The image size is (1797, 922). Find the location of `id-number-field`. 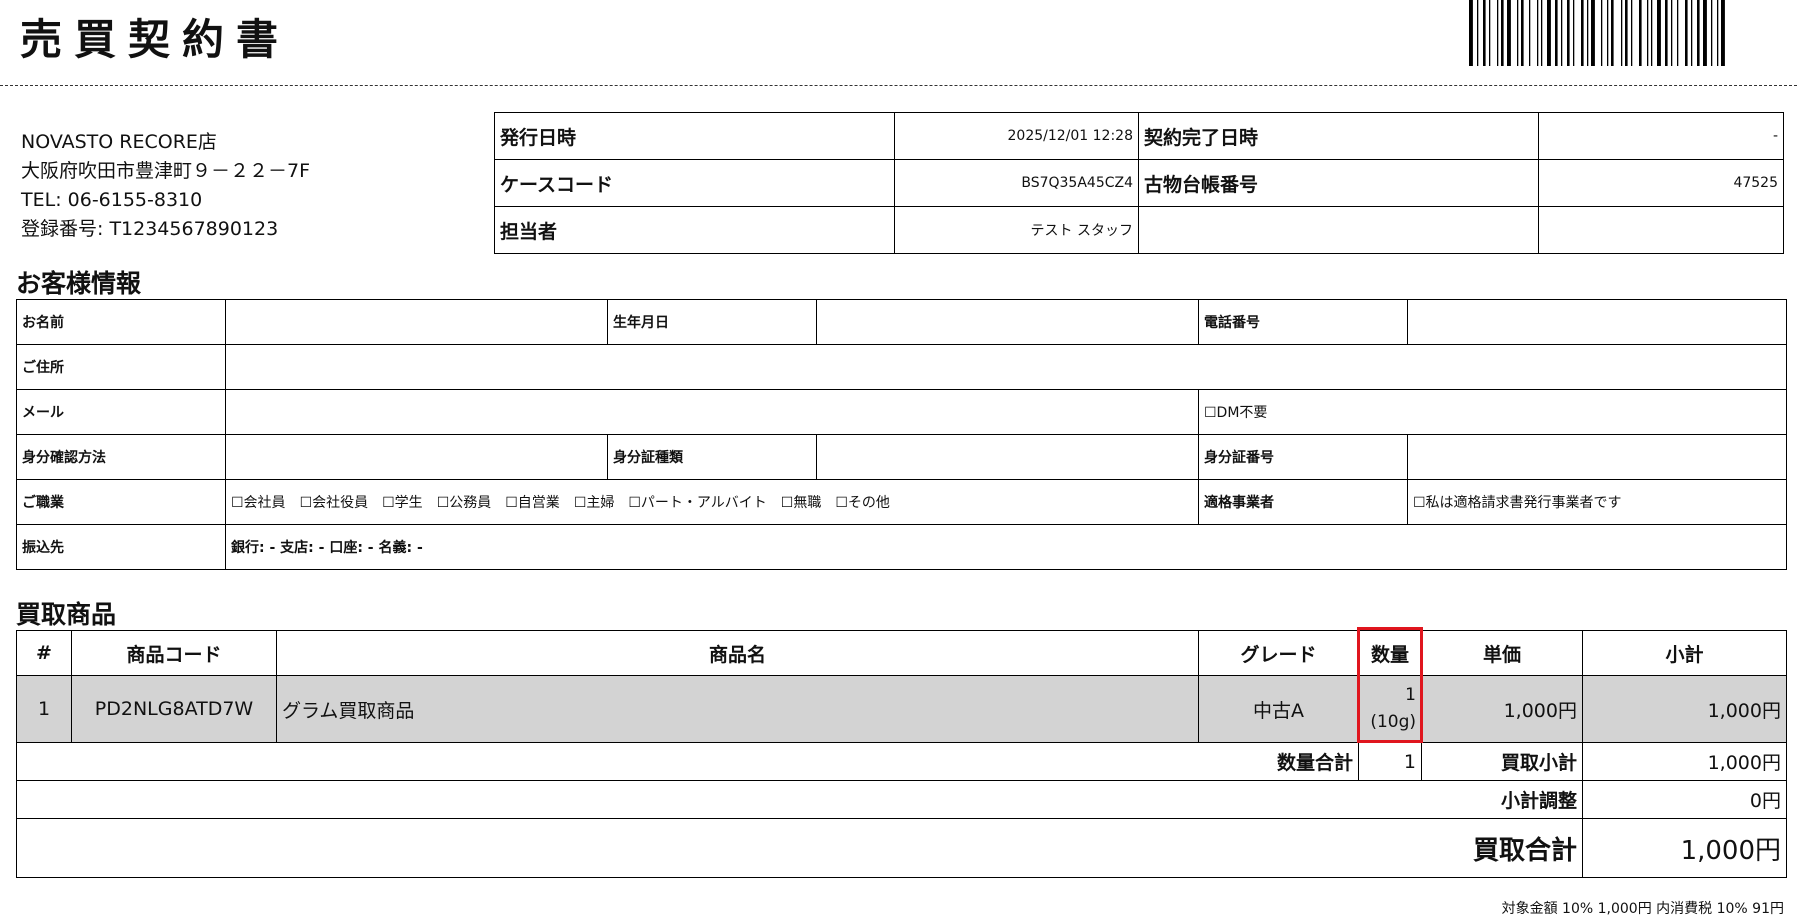

id-number-field is located at coordinates (1597, 457).